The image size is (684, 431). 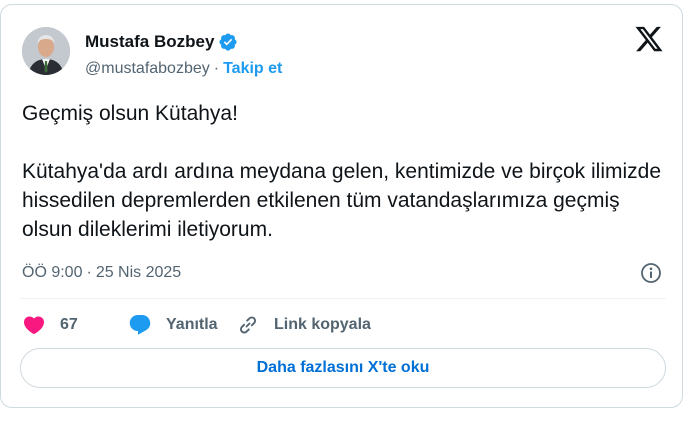 What do you see at coordinates (343, 368) in the screenshot?
I see `read-more-button: Daha fazlasını X'te oku` at bounding box center [343, 368].